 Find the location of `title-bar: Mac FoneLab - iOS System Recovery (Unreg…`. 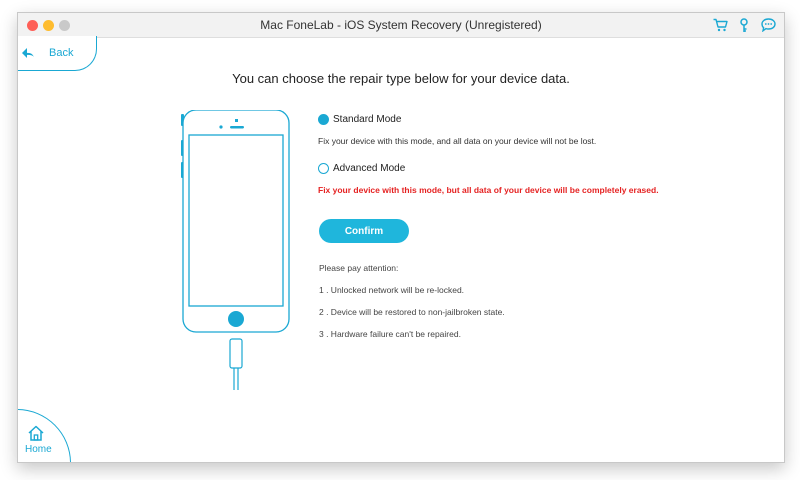

title-bar: Mac FoneLab - iOS System Recovery (Unreg… is located at coordinates (401, 25).